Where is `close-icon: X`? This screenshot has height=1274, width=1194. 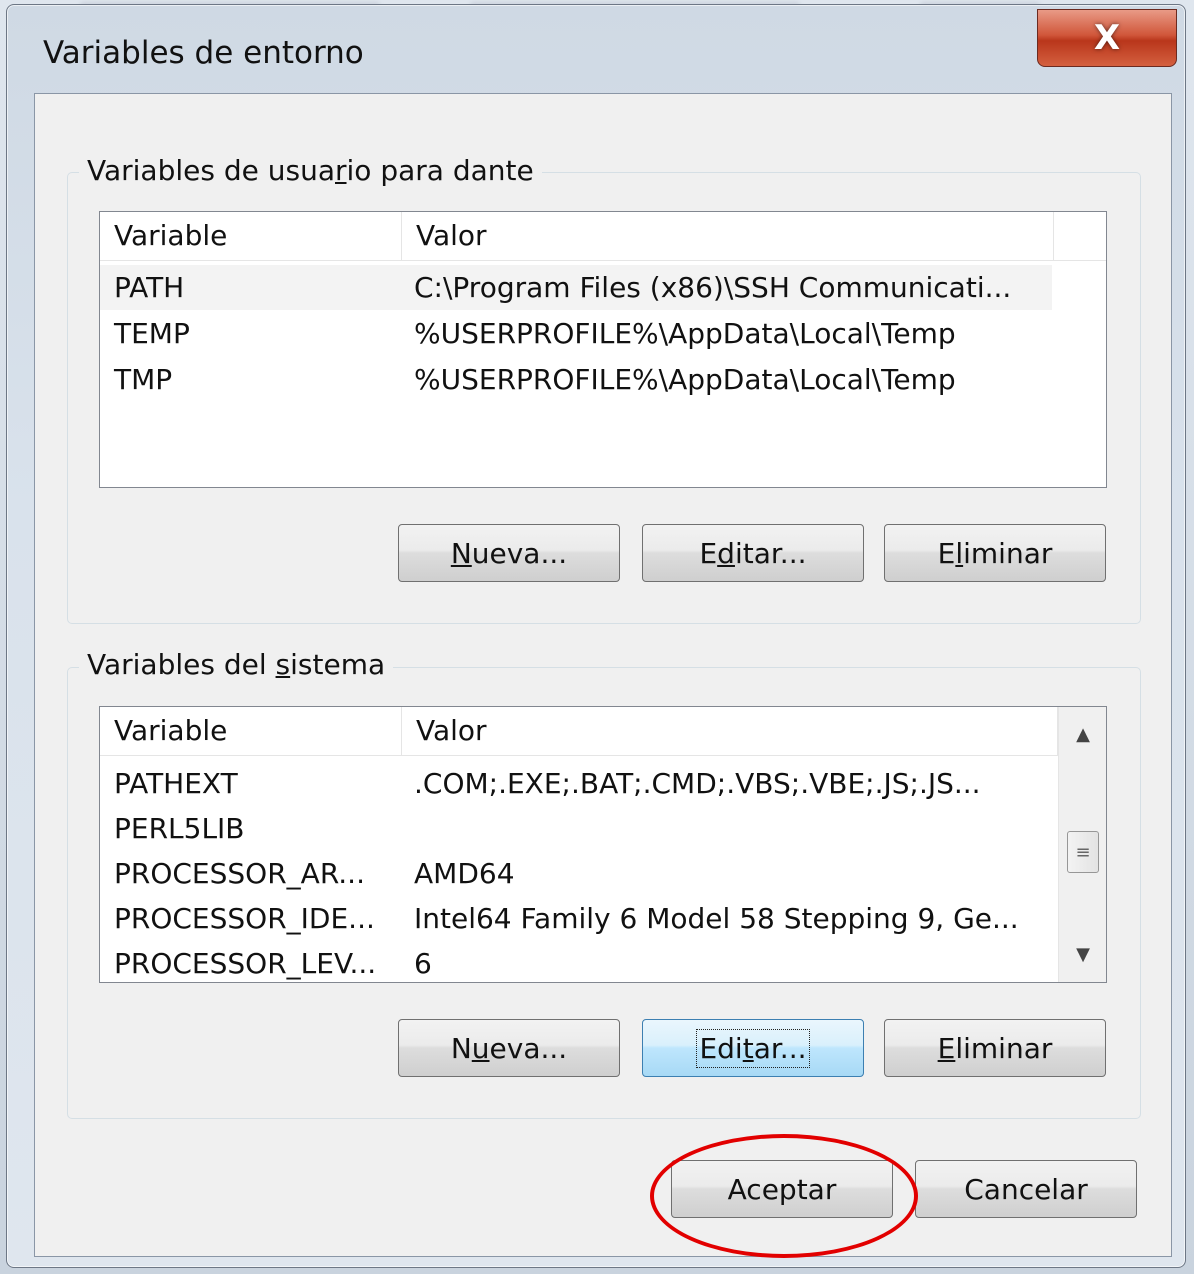
close-icon: X is located at coordinates (1107, 38).